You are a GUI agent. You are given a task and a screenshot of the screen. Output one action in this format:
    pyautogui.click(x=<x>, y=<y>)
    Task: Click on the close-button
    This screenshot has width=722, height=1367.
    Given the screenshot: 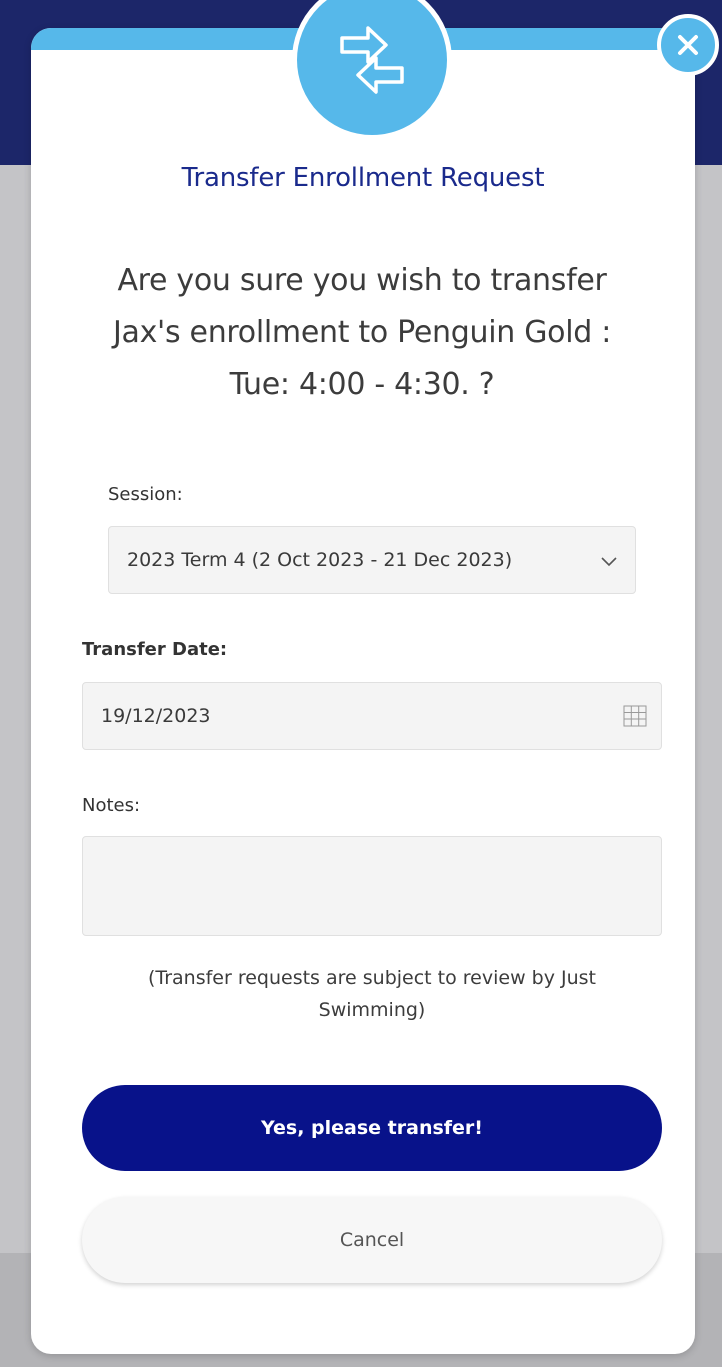 What is the action you would take?
    pyautogui.click(x=688, y=45)
    